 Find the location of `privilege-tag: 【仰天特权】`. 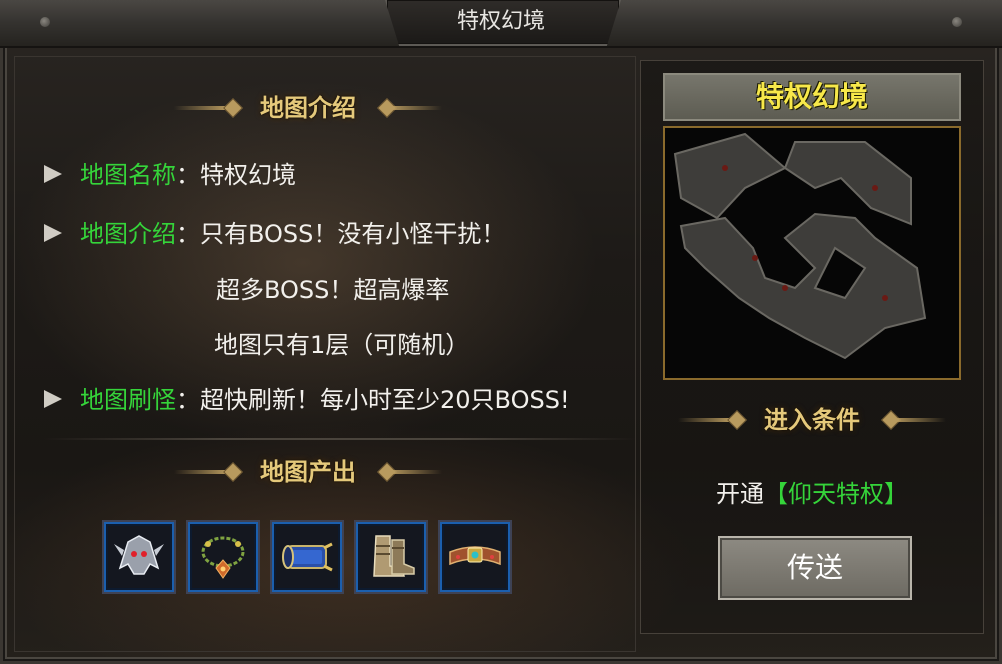

privilege-tag: 【仰天特权】 is located at coordinates (836, 494).